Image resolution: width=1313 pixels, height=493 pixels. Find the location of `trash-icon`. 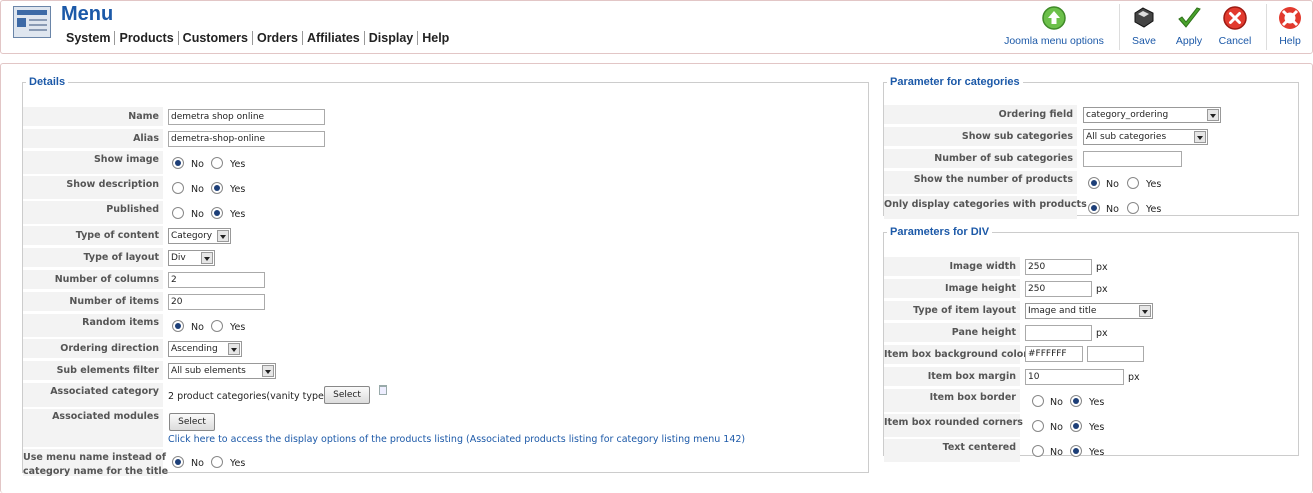

trash-icon is located at coordinates (383, 390).